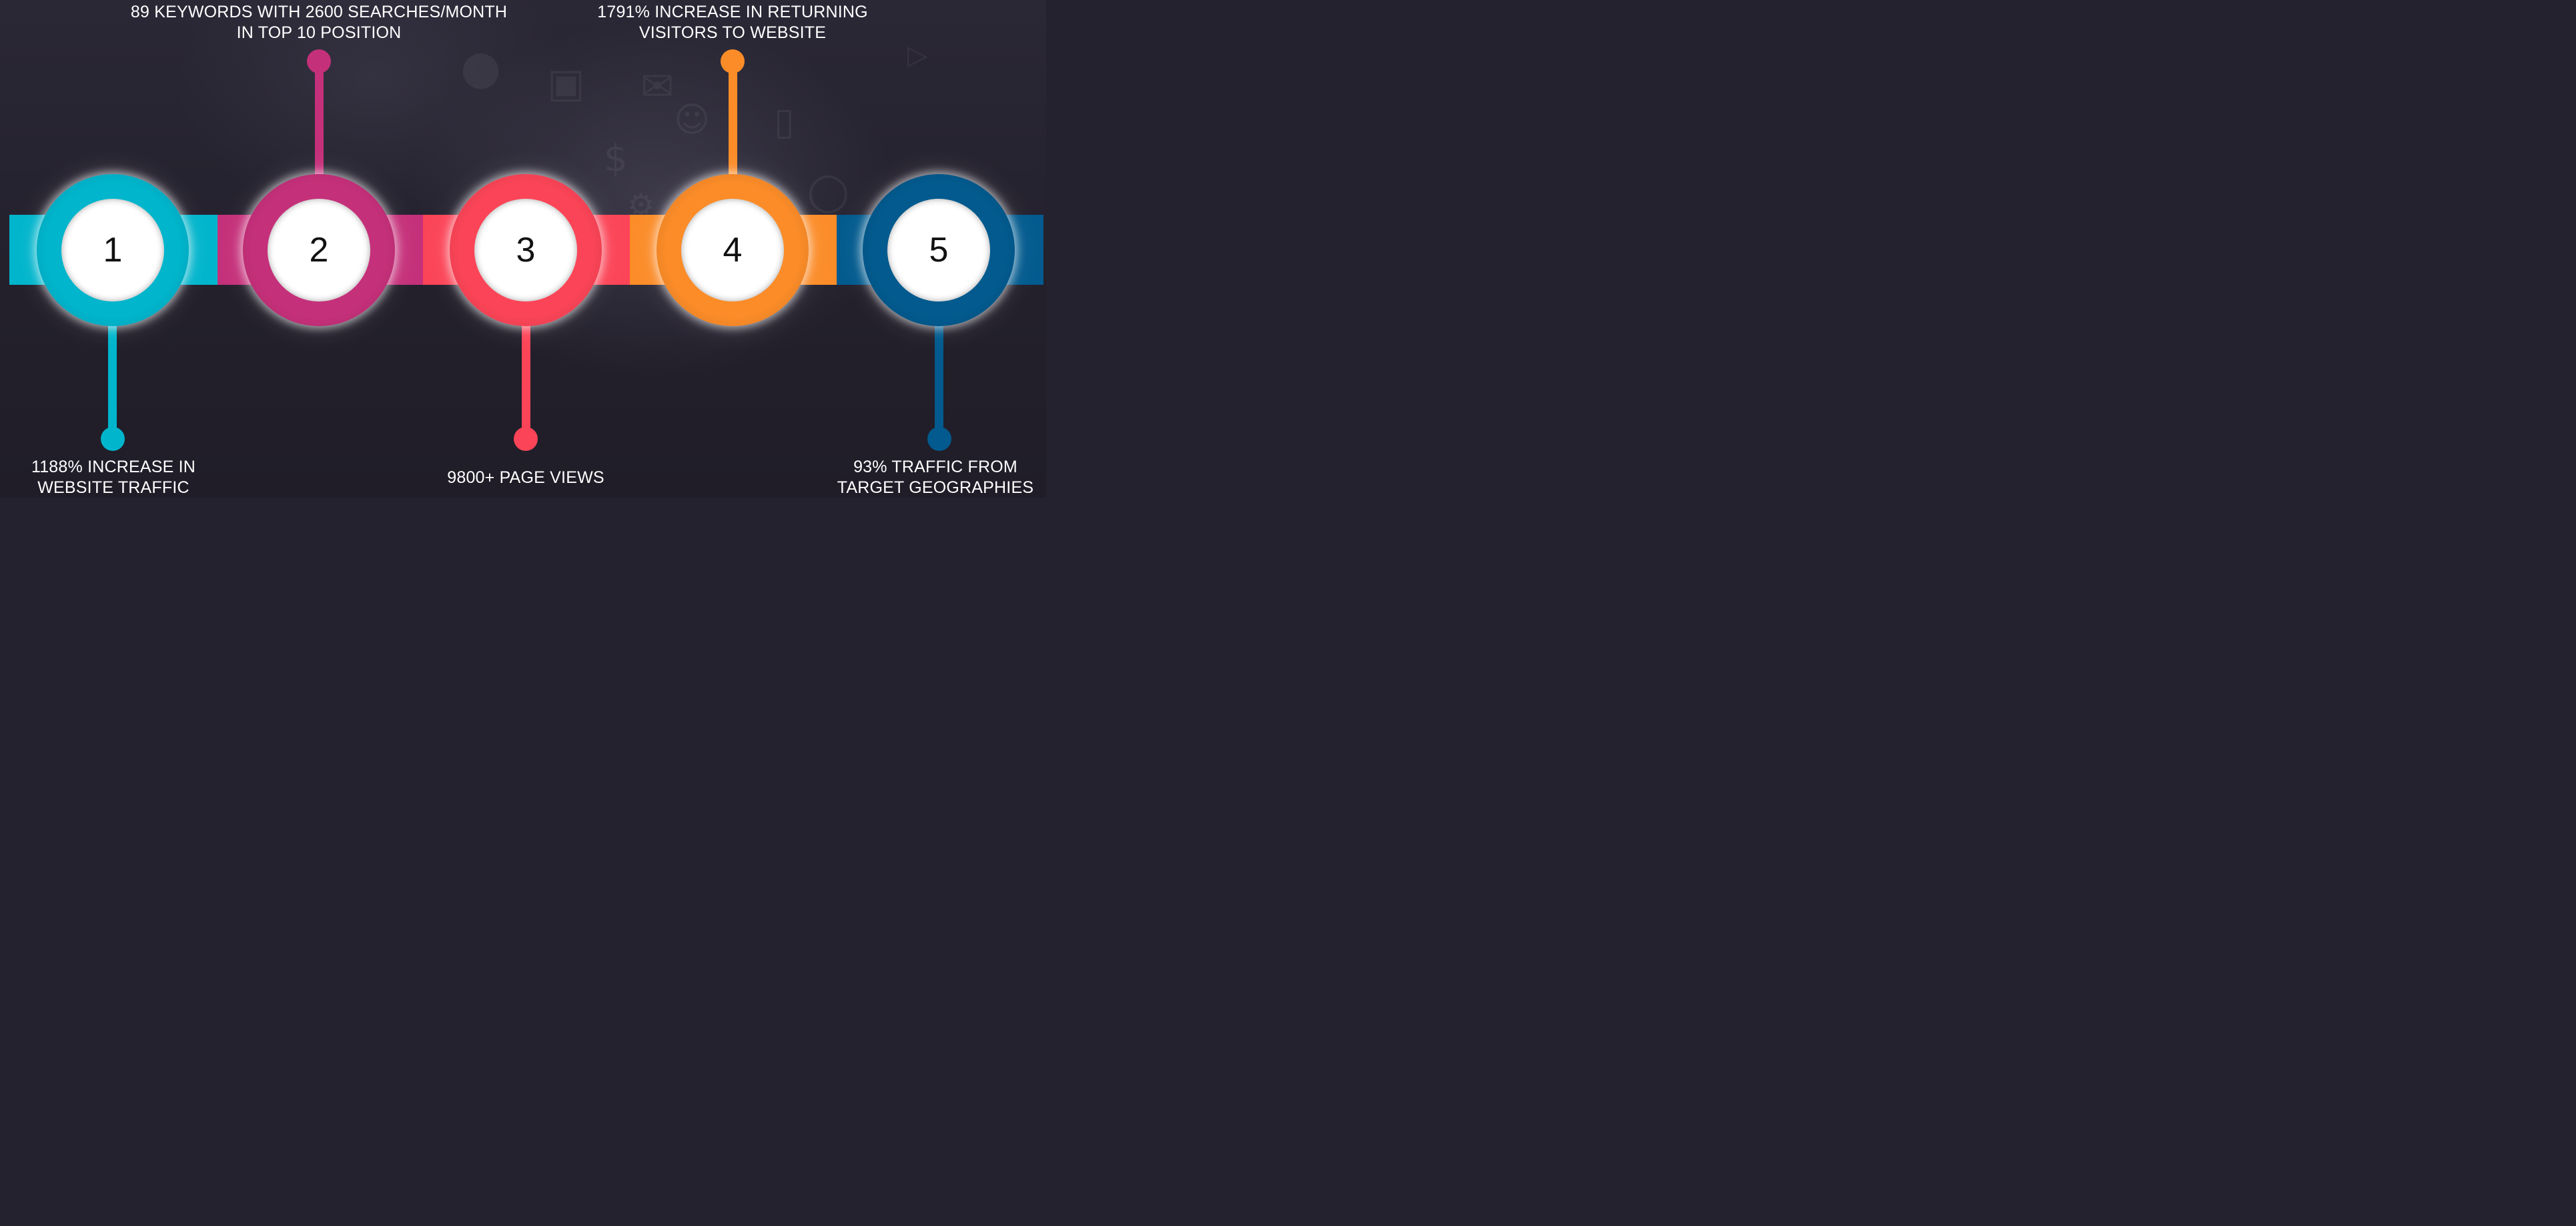 The height and width of the screenshot is (1226, 2576). Describe the element at coordinates (784, 121) in the screenshot. I see `phone-icon: ▯` at that location.